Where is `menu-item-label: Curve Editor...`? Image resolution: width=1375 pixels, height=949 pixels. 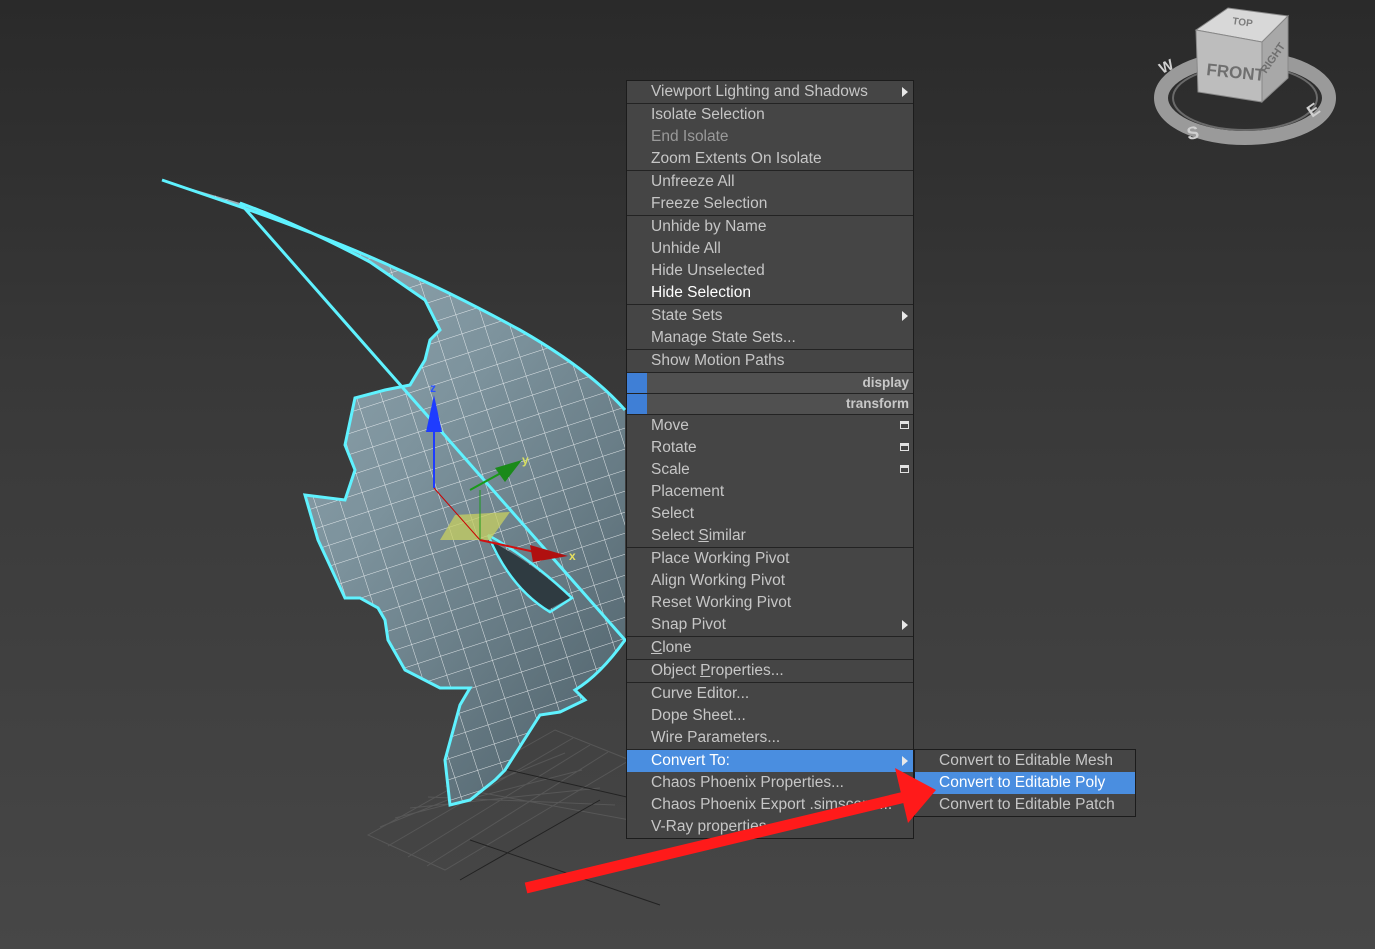
menu-item-label: Curve Editor... is located at coordinates (700, 693).